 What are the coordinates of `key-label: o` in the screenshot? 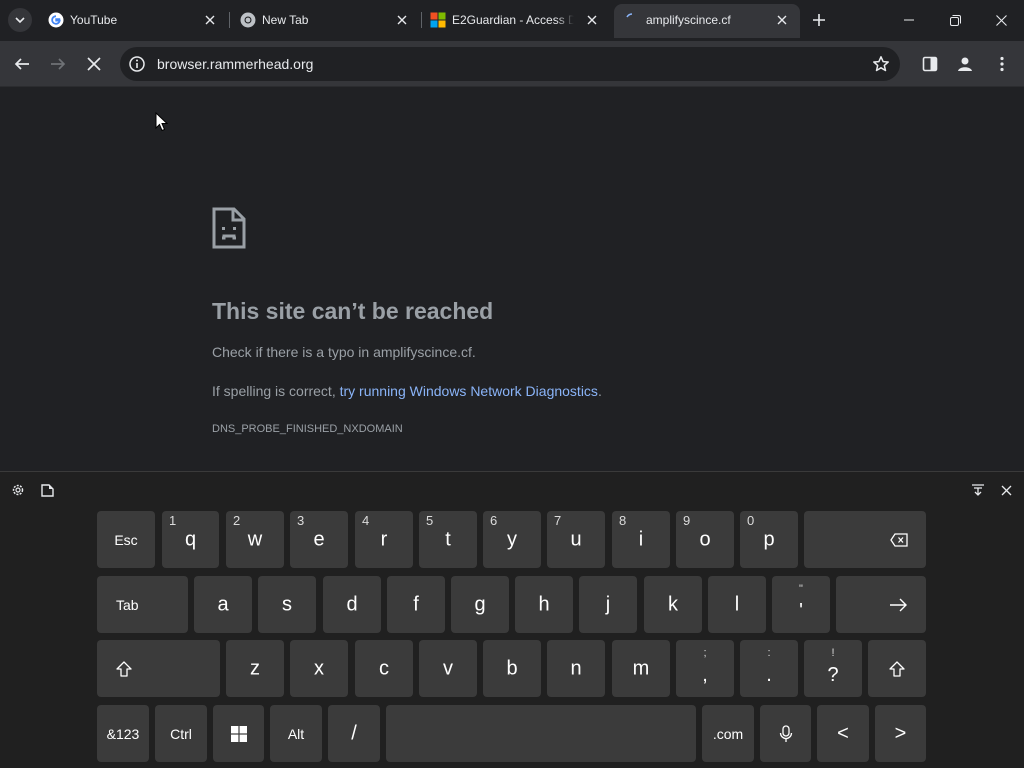 It's located at (705, 539).